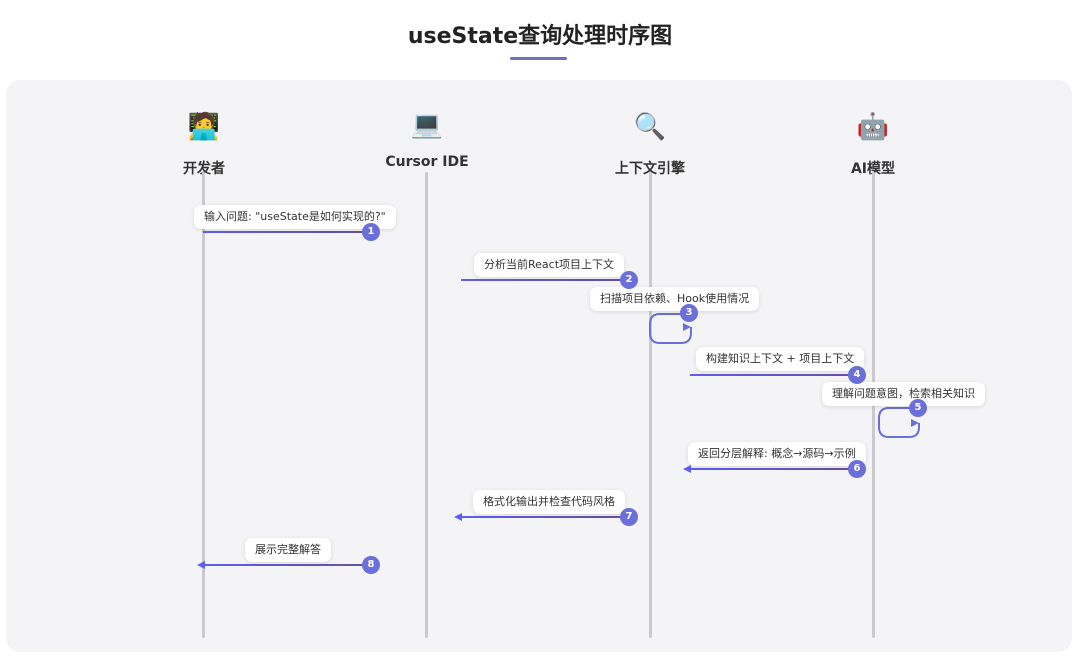 This screenshot has height=670, width=1080. What do you see at coordinates (918, 408) in the screenshot?
I see `step-badge-5: 5` at bounding box center [918, 408].